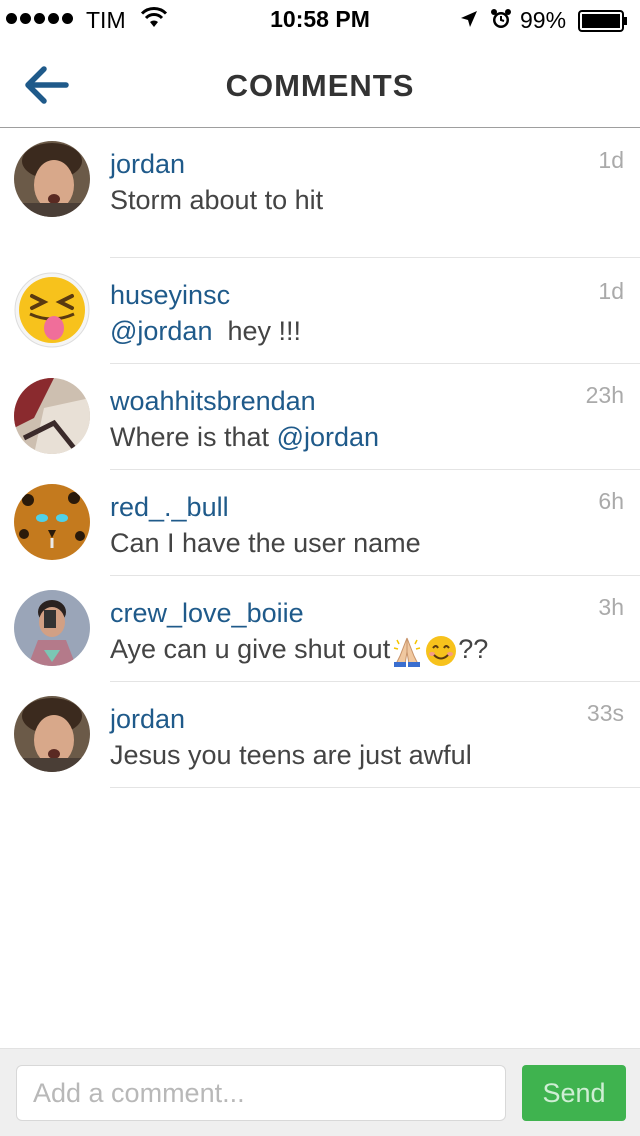  Describe the element at coordinates (261, 1093) in the screenshot. I see `comment-input` at that location.